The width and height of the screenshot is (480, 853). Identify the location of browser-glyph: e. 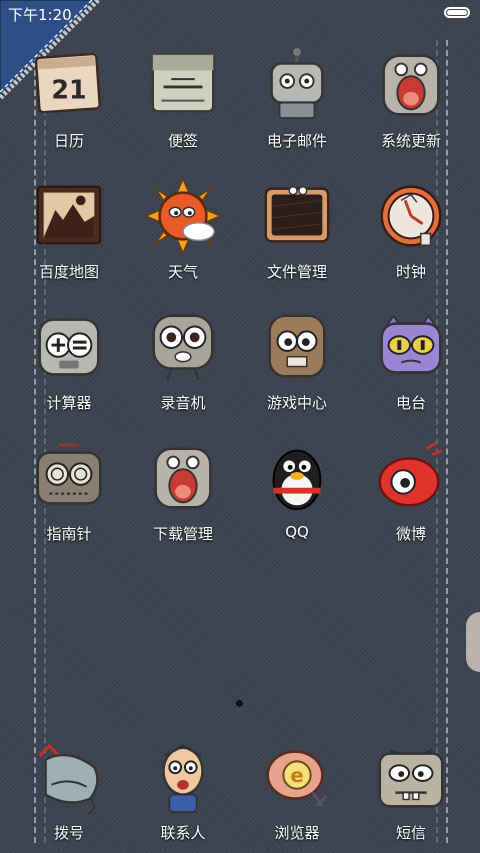
(296, 775).